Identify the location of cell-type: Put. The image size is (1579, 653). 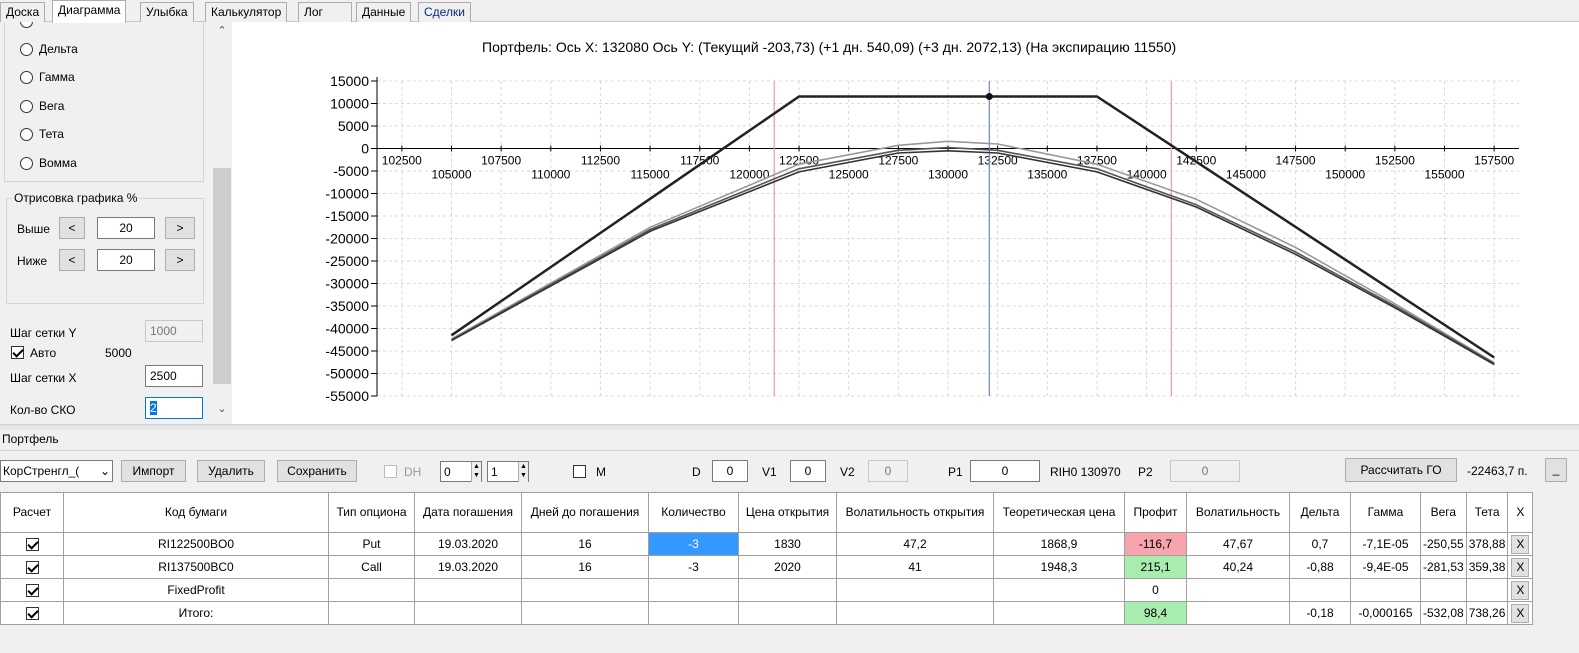
(371, 544).